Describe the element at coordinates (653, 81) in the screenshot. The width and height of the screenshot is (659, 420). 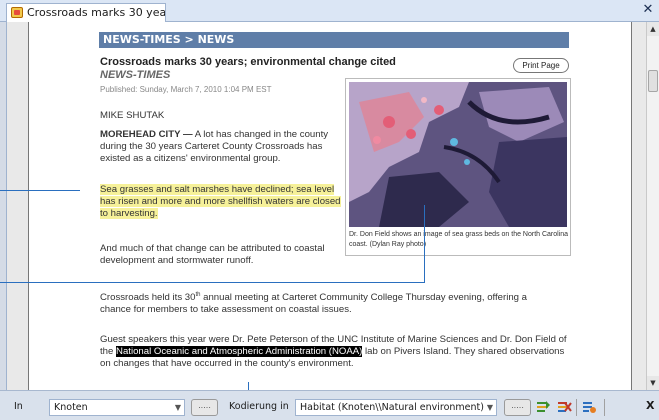
I see `scroll-thumb` at that location.